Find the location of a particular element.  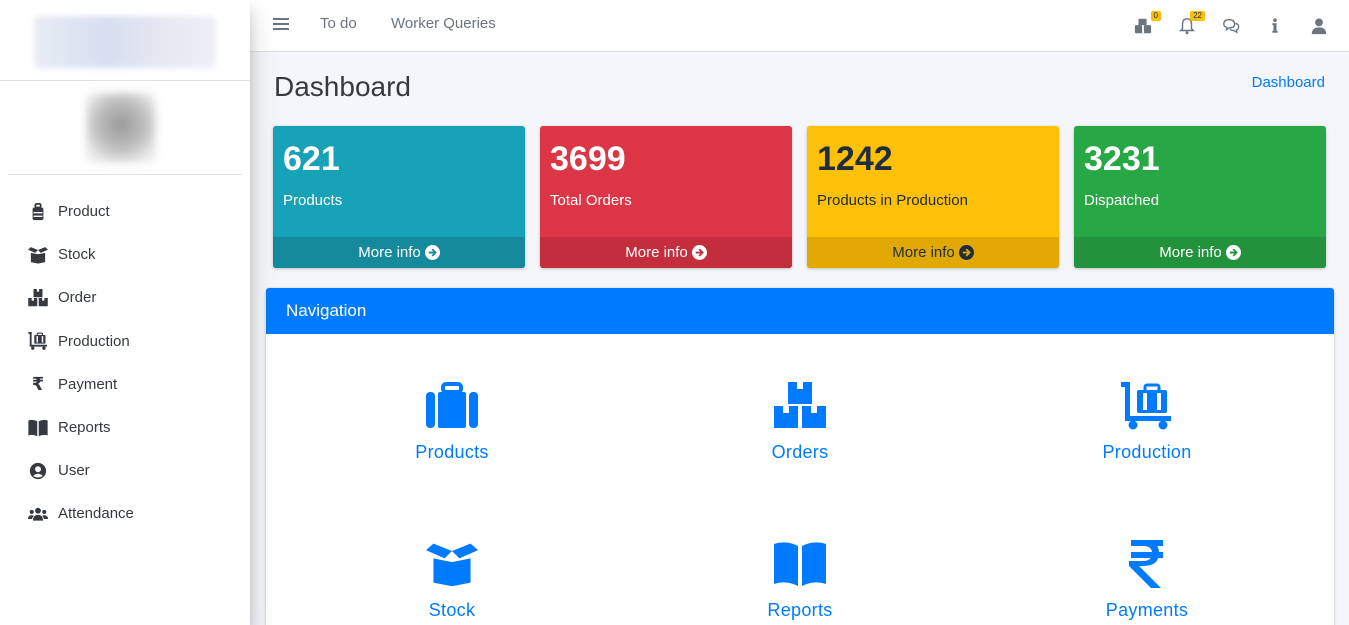

stat-label: Total Orders is located at coordinates (591, 200).